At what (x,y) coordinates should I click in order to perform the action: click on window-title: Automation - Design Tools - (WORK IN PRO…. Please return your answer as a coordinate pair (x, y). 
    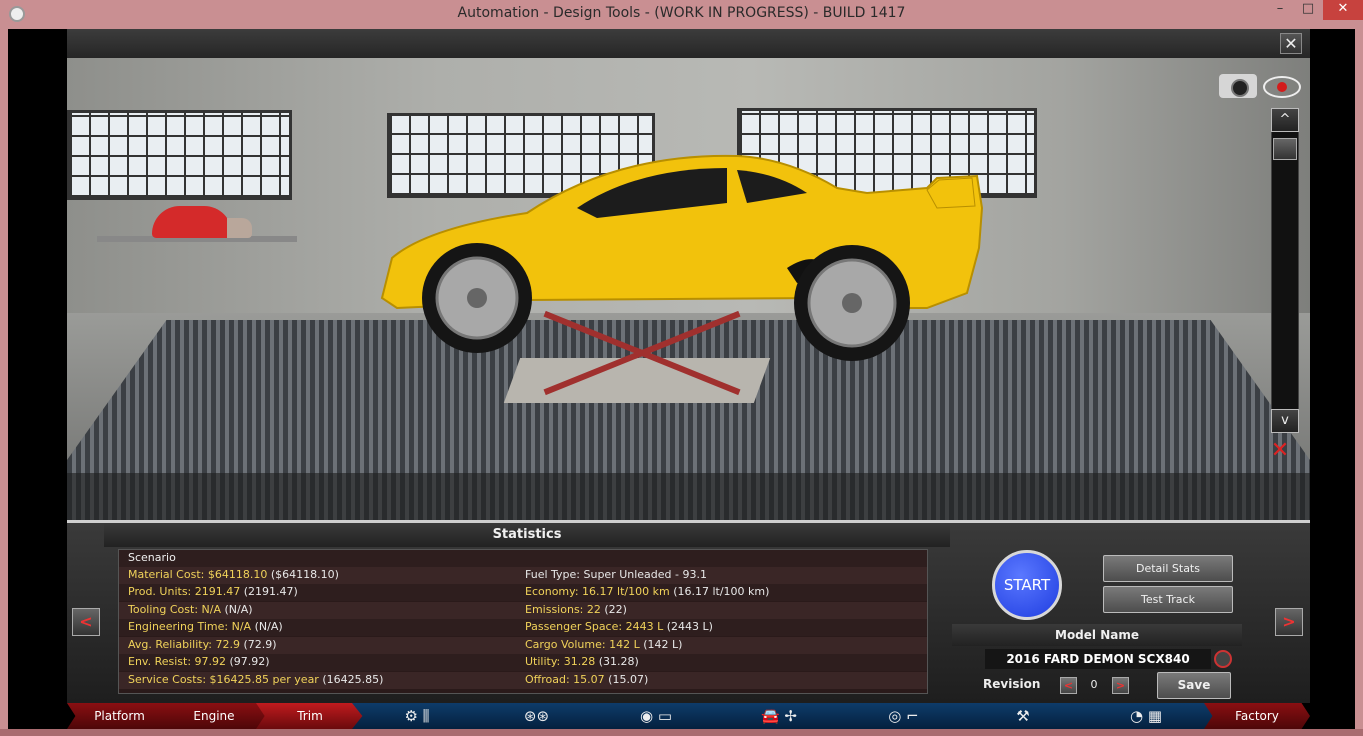
    Looking at the image, I should click on (681, 13).